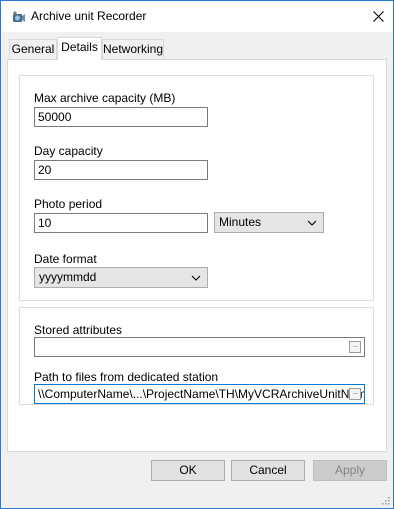 Image resolution: width=394 pixels, height=509 pixels. I want to click on ok-button: OK, so click(188, 470).